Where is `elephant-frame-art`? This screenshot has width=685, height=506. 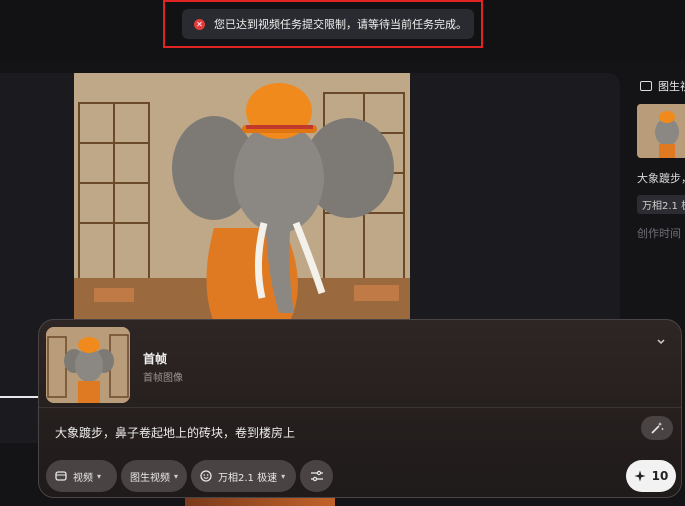 elephant-frame-art is located at coordinates (88, 365).